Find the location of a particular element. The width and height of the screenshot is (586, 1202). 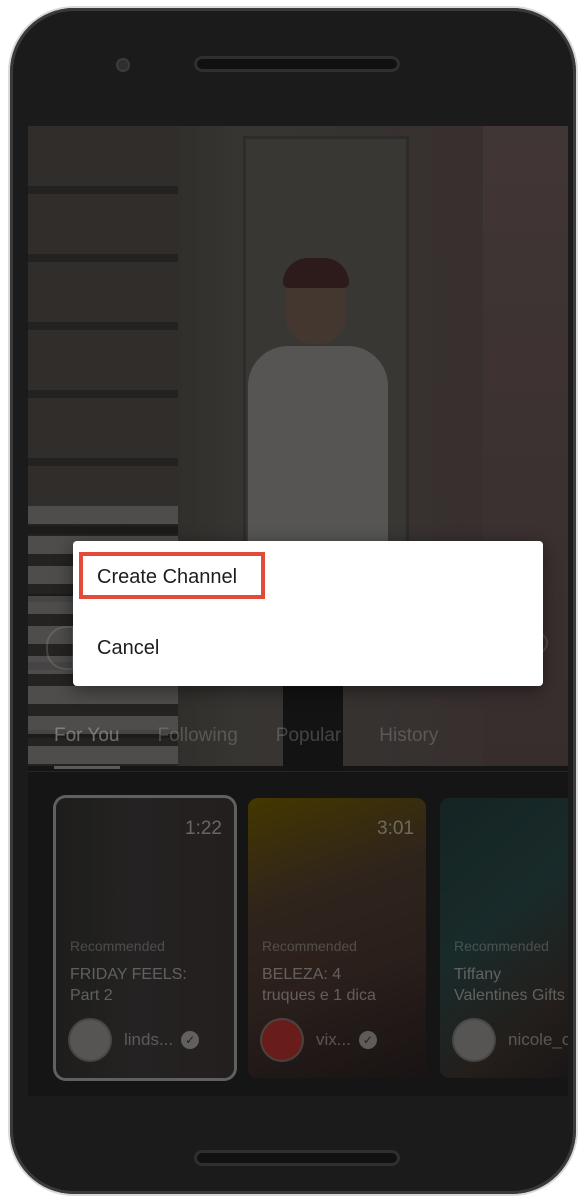

options-dialog: Create Channel Cancel is located at coordinates (308, 613).